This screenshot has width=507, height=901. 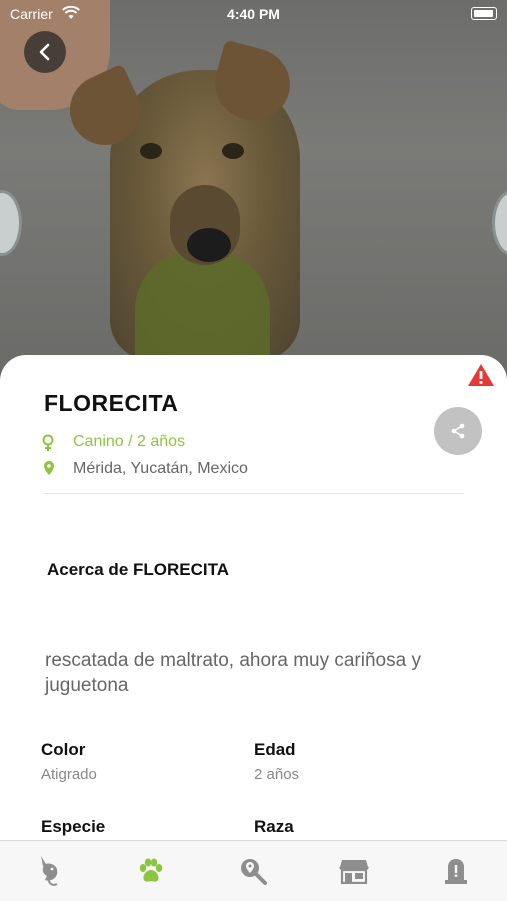 What do you see at coordinates (69, 774) in the screenshot?
I see `detail-value-color: Atigrado` at bounding box center [69, 774].